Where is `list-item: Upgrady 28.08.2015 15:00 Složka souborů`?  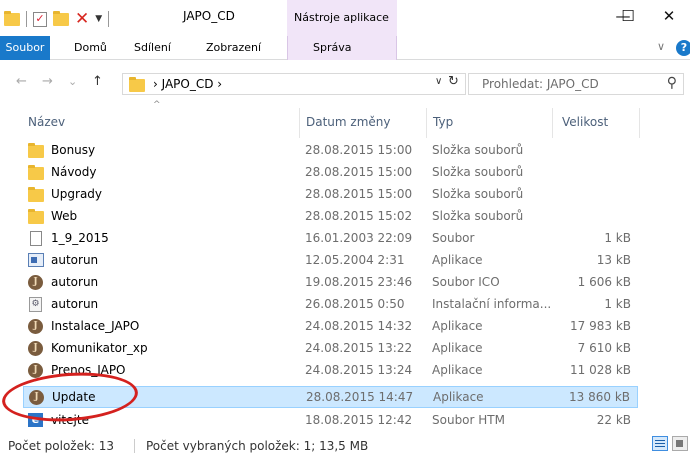 list-item: Upgrady 28.08.2015 15:00 Složka souborů is located at coordinates (330, 194).